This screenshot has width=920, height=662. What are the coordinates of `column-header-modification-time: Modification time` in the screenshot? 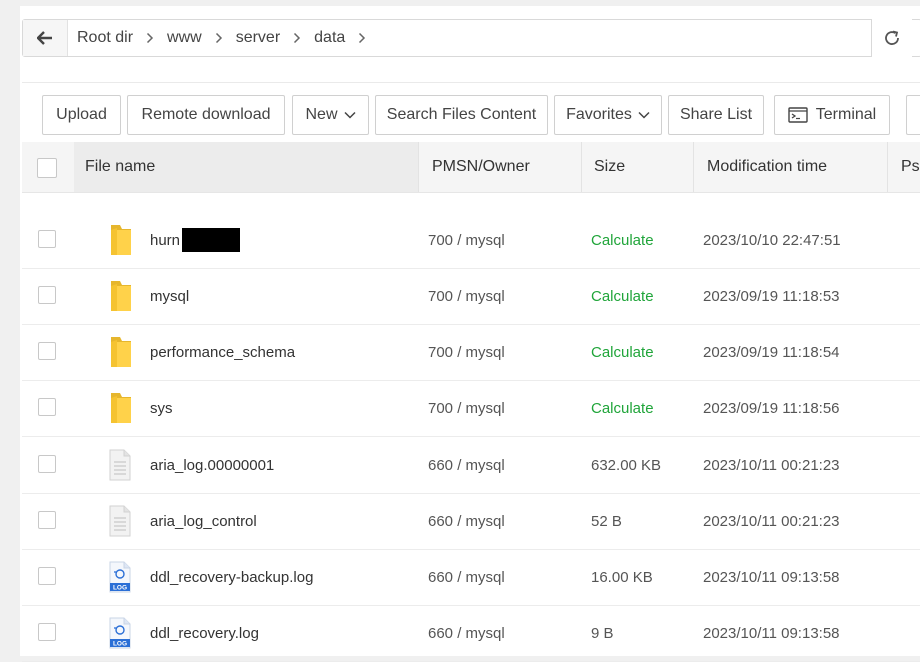 It's located at (790, 167).